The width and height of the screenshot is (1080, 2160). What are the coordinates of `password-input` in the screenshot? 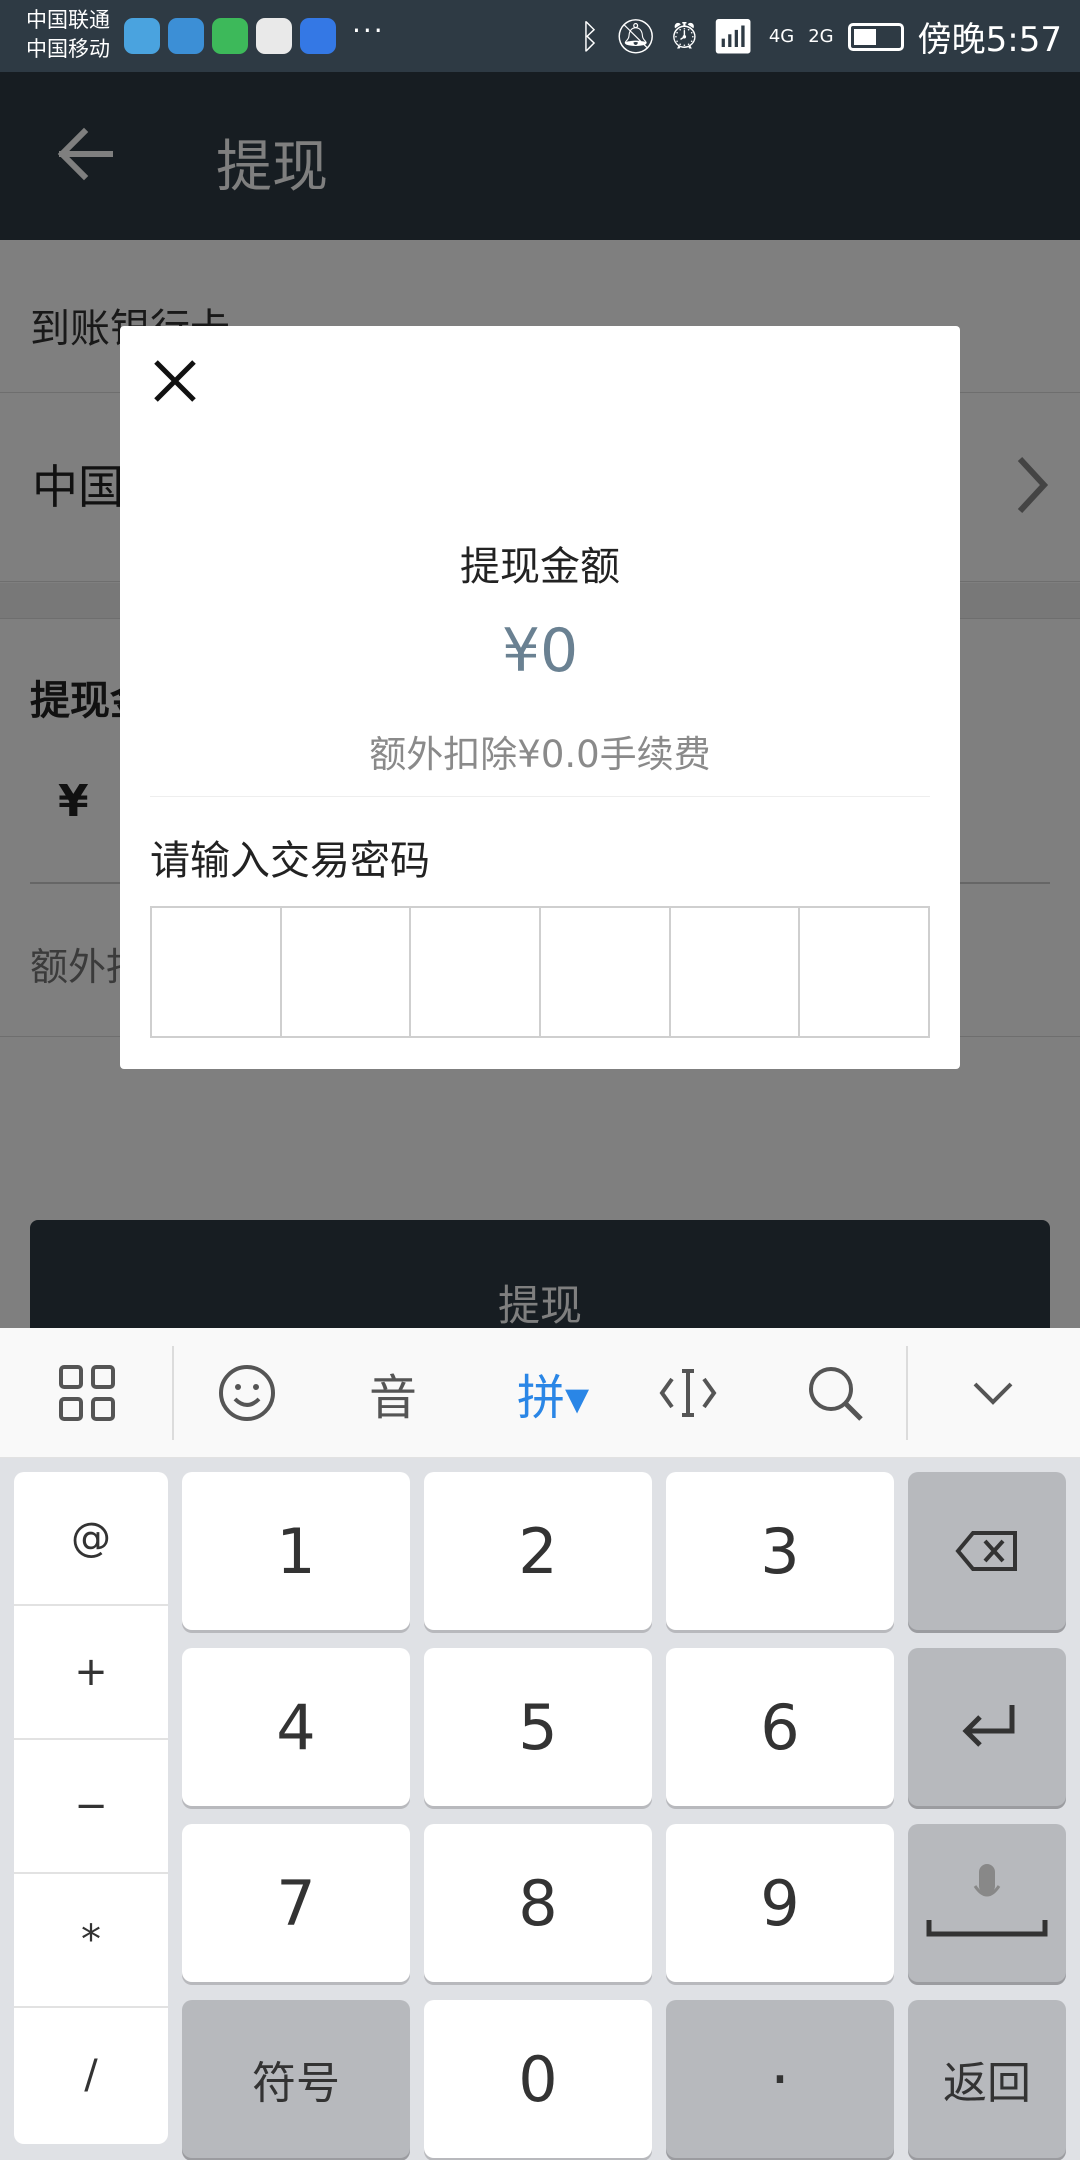 It's located at (540, 972).